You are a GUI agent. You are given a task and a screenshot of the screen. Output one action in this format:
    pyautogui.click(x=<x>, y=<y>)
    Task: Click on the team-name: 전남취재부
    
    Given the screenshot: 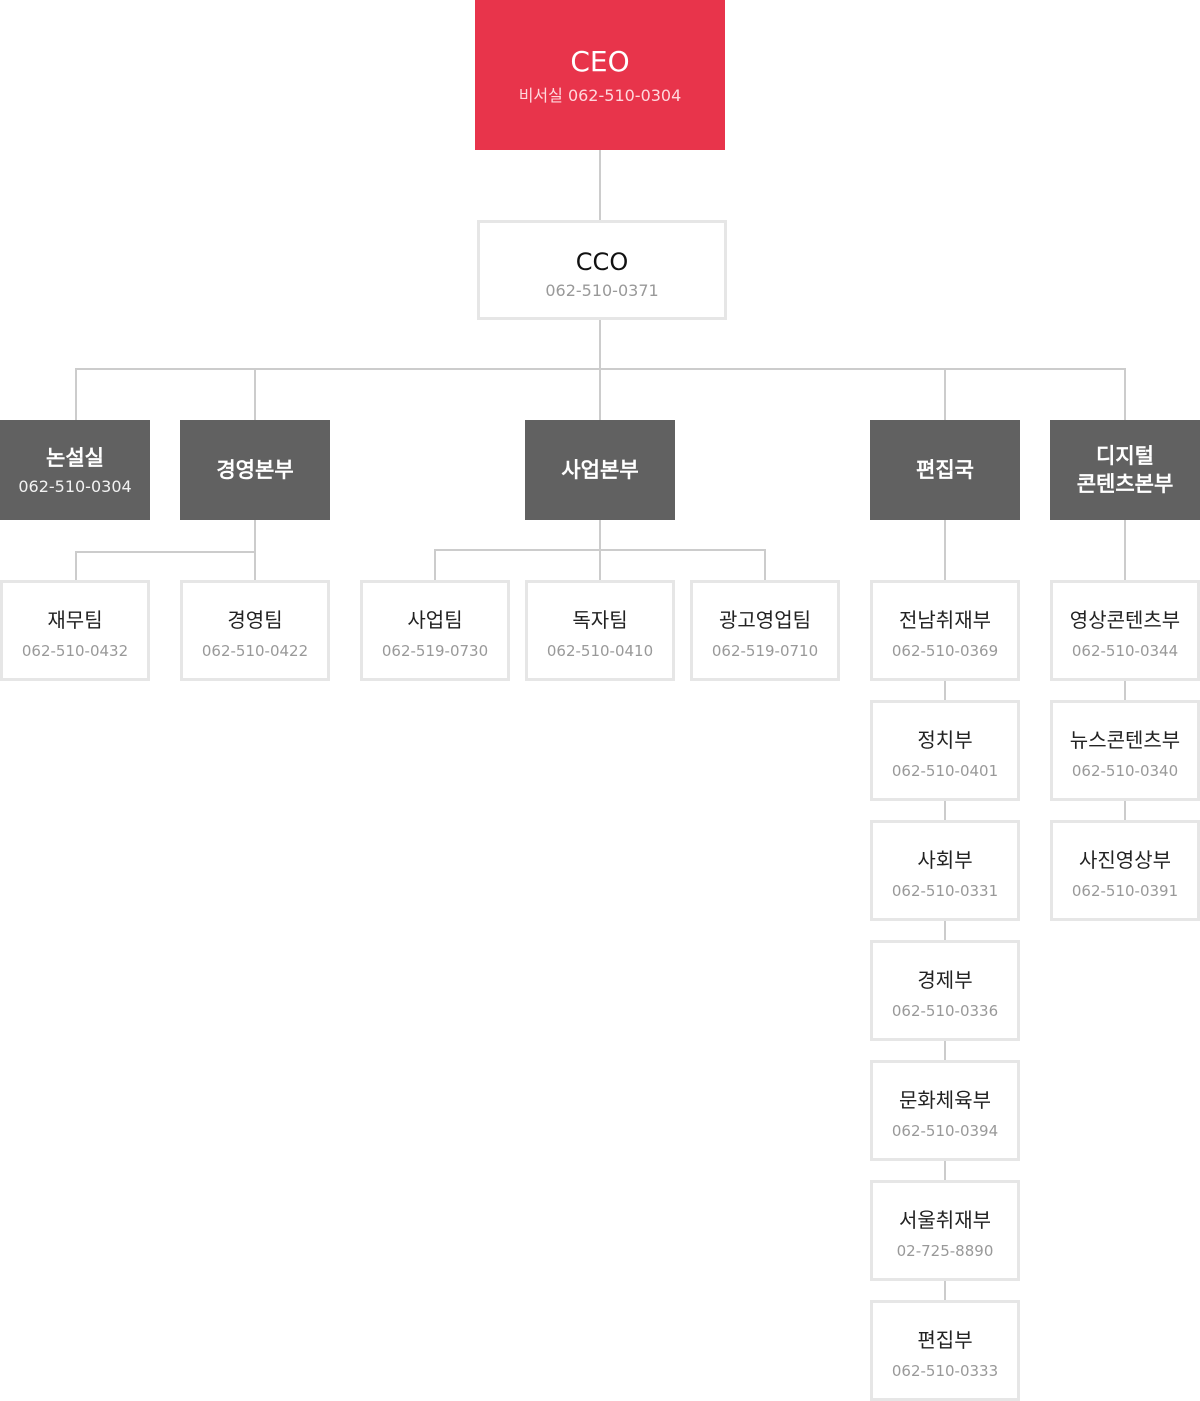 What is the action you would take?
    pyautogui.click(x=945, y=620)
    